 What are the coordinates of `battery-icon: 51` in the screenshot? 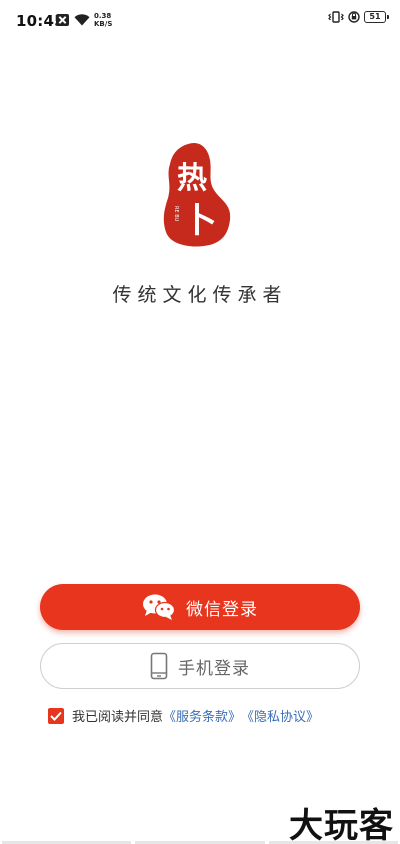 It's located at (376, 17).